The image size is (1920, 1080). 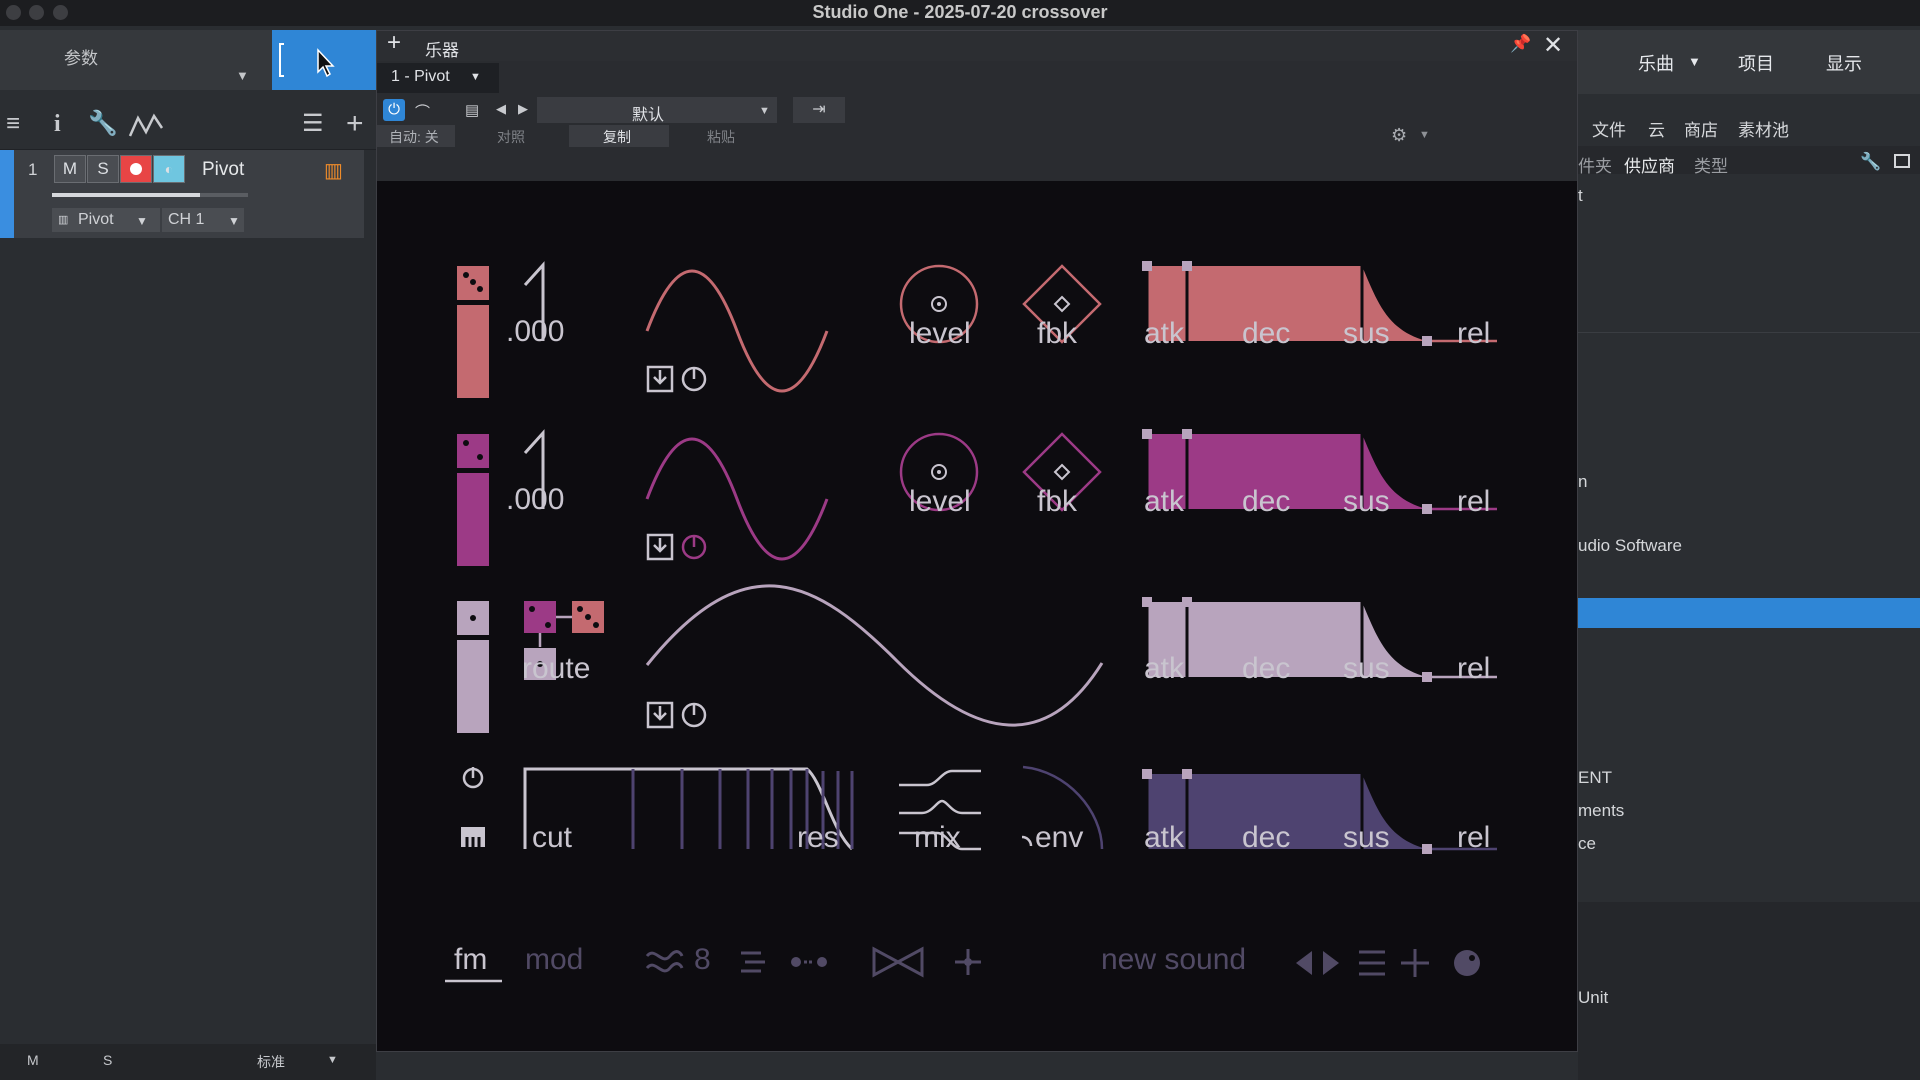 I want to click on app-title-bar: Studio One - 2025-07-20 crossover, so click(x=960, y=13).